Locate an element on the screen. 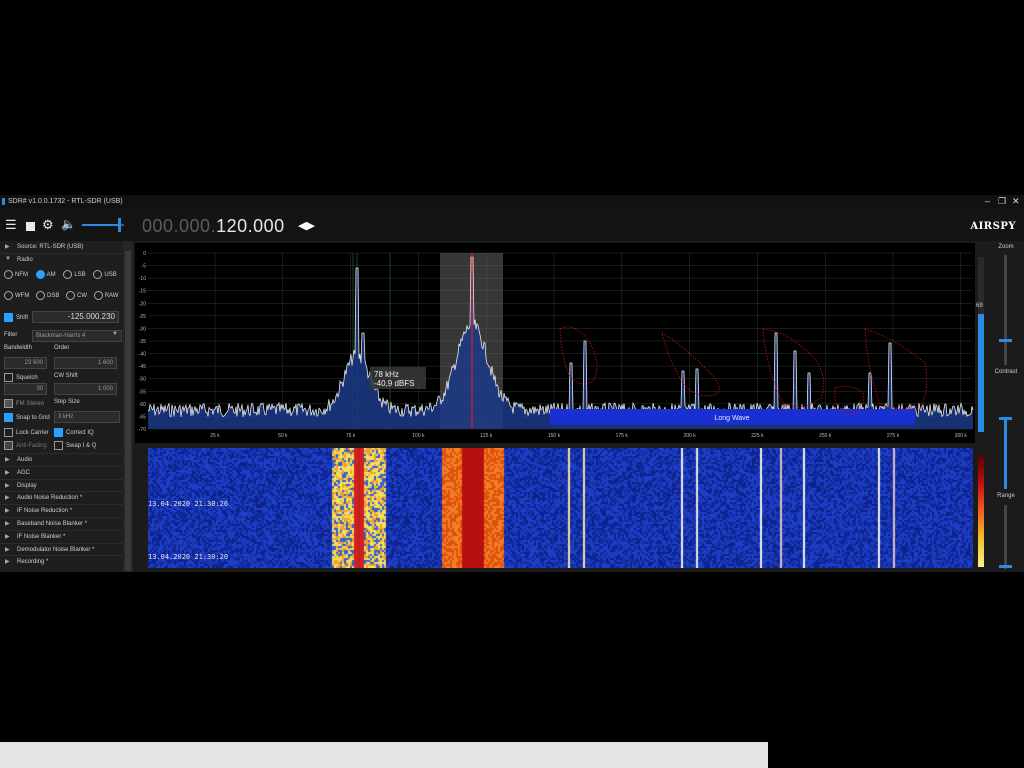 This screenshot has height=768, width=1024. signal-level-fill is located at coordinates (981, 373).